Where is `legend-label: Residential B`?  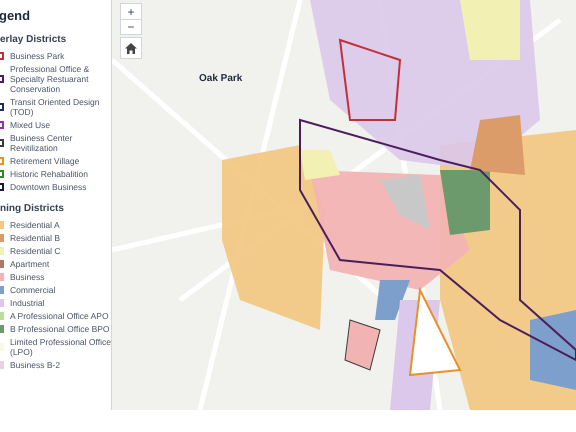 legend-label: Residential B is located at coordinates (34, 237).